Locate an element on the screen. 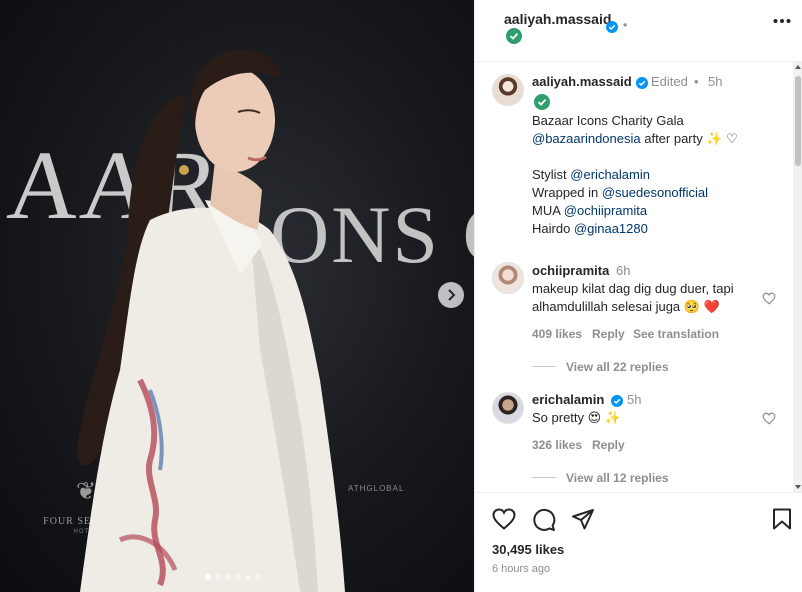 This screenshot has height=592, width=802. chevron-right-icon is located at coordinates (452, 295).